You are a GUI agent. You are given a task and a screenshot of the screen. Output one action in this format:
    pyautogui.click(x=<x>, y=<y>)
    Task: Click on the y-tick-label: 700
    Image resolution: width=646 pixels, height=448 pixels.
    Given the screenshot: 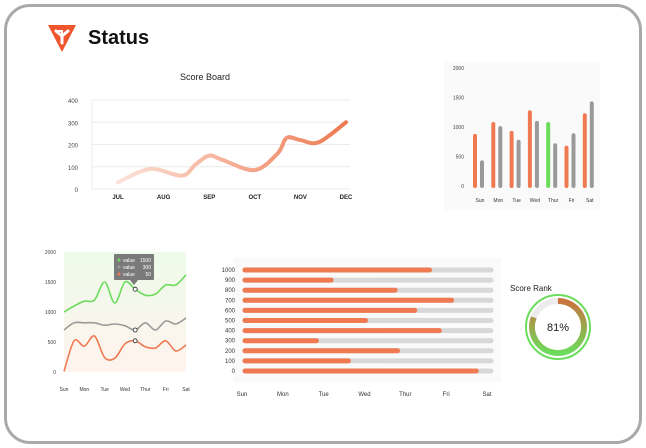 What is the action you would take?
    pyautogui.click(x=230, y=301)
    